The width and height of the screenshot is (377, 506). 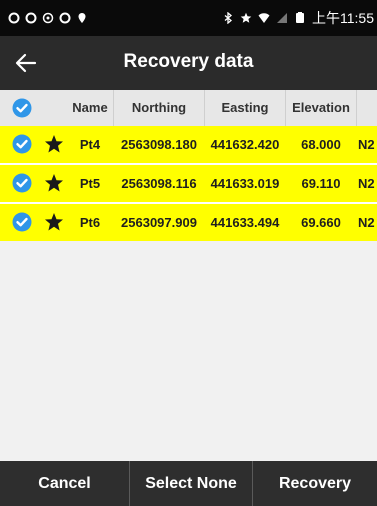 I want to click on app-header: Recovery data, so click(x=188, y=63).